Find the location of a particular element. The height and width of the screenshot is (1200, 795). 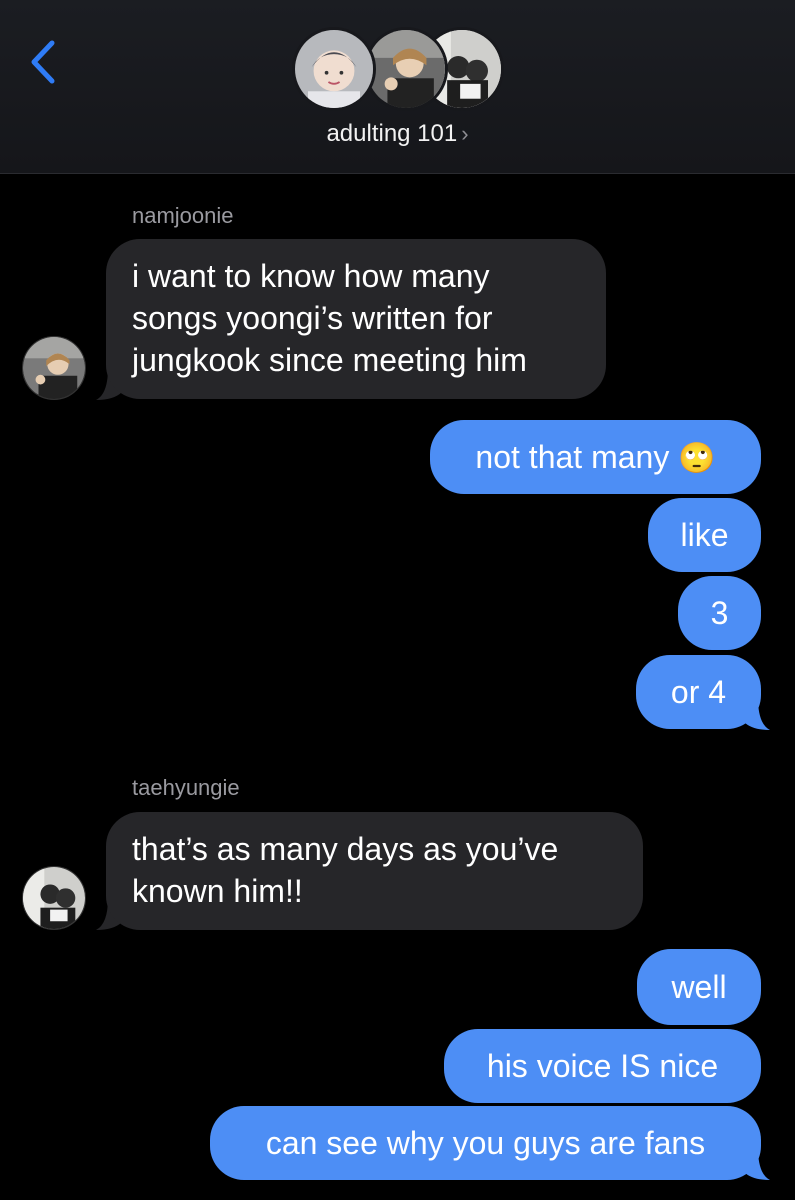

conversation-header: adulting 101 › is located at coordinates (397, 87).